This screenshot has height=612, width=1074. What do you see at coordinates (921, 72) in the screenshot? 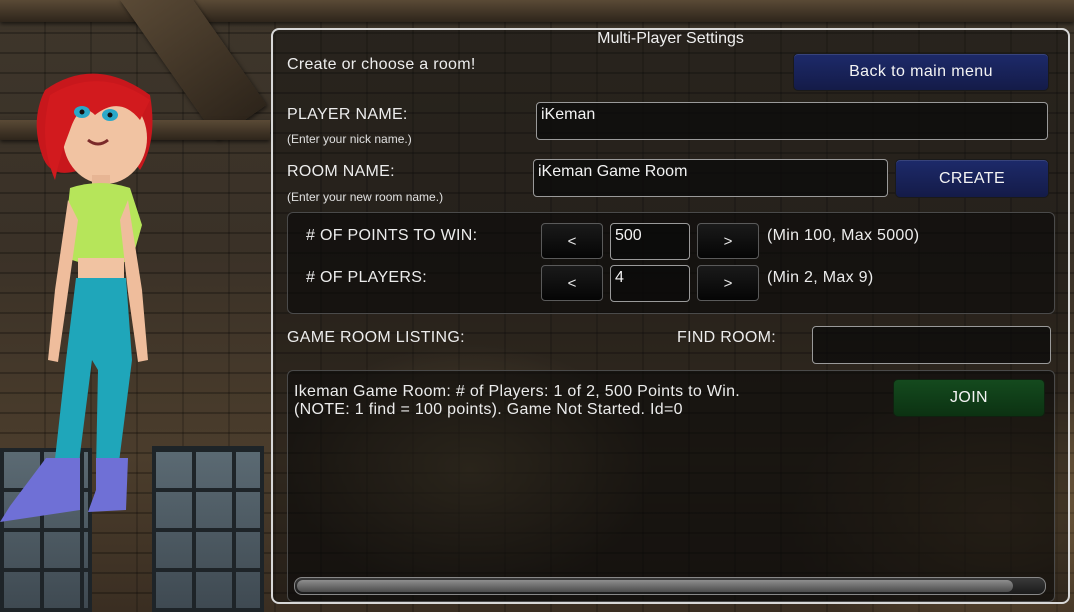
I see `back-to-main-menu-button: Back to main menu` at bounding box center [921, 72].